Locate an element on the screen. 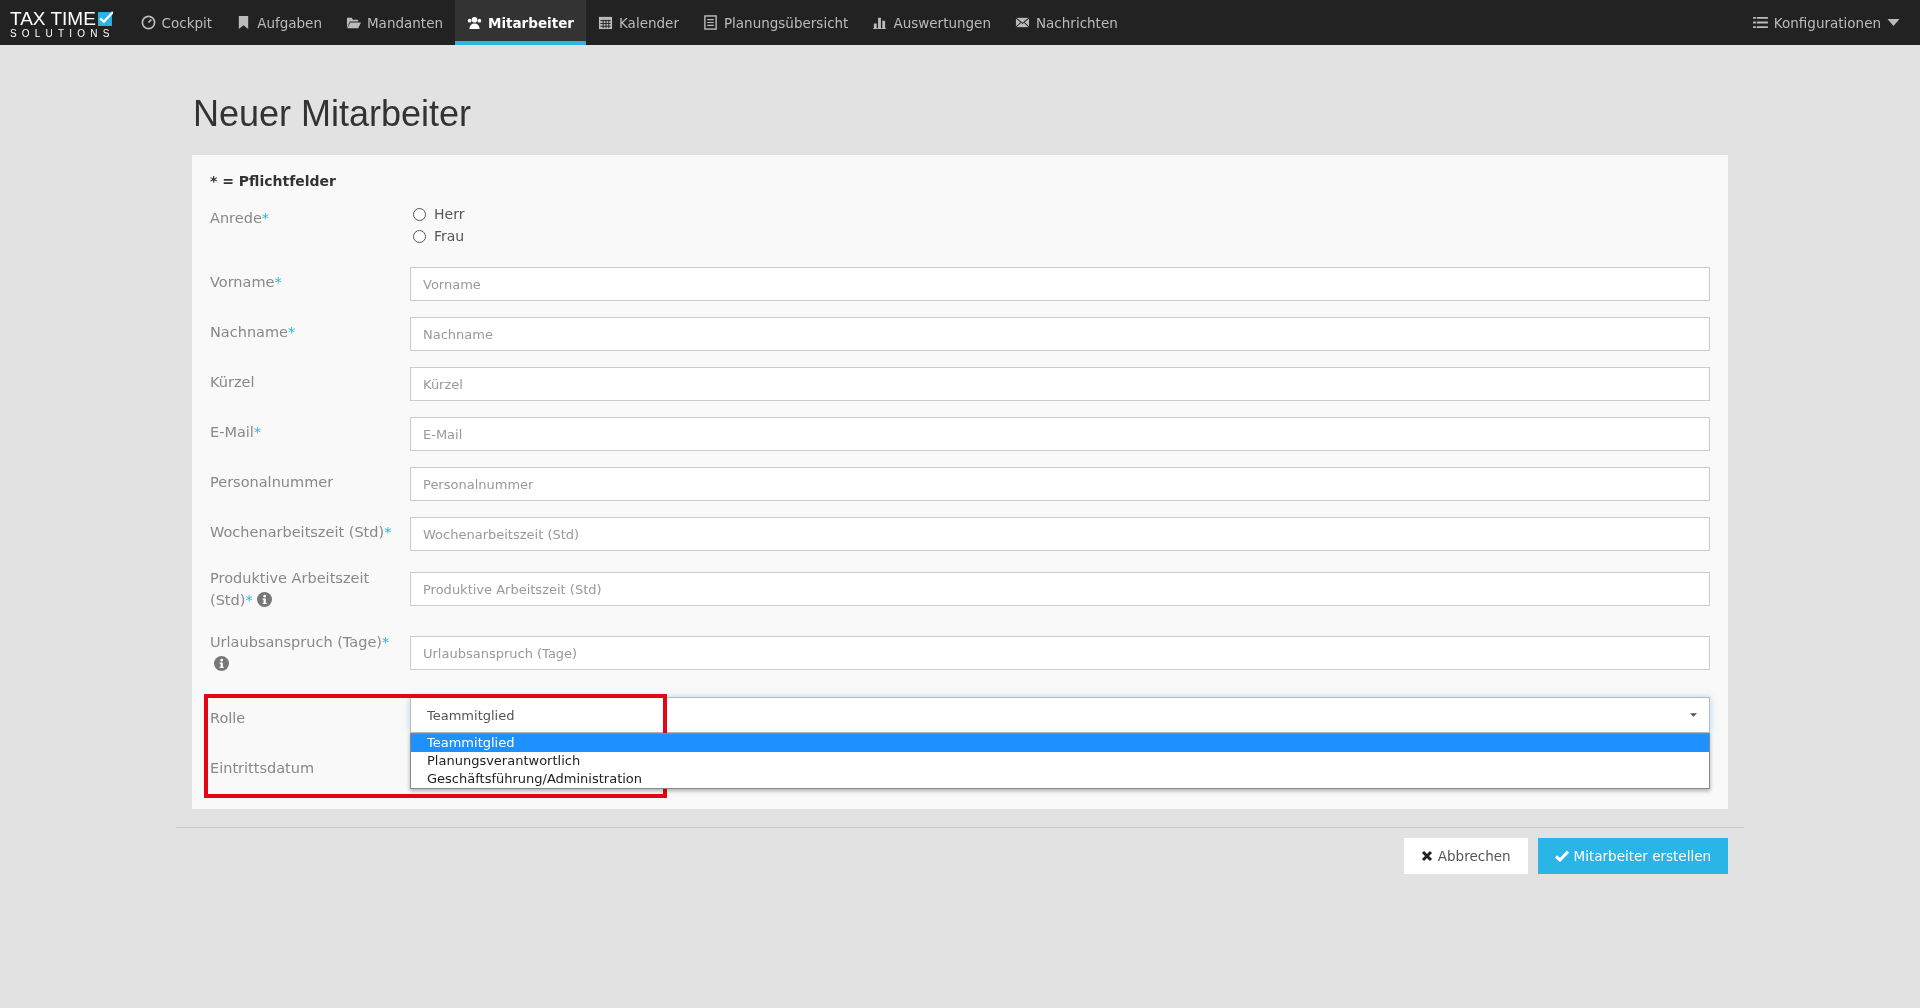 The image size is (1920, 1008). field-label: Eintrittsdatum is located at coordinates (263, 768).